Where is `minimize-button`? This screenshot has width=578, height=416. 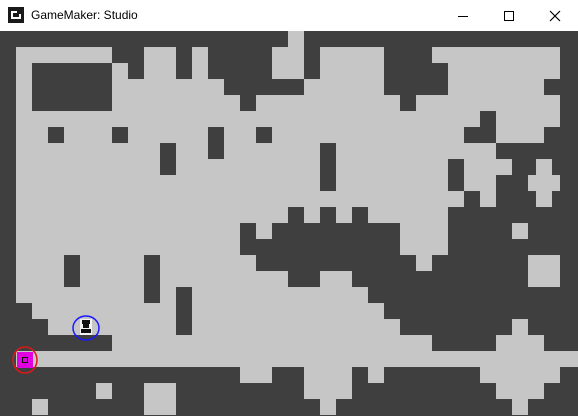 minimize-button is located at coordinates (463, 15).